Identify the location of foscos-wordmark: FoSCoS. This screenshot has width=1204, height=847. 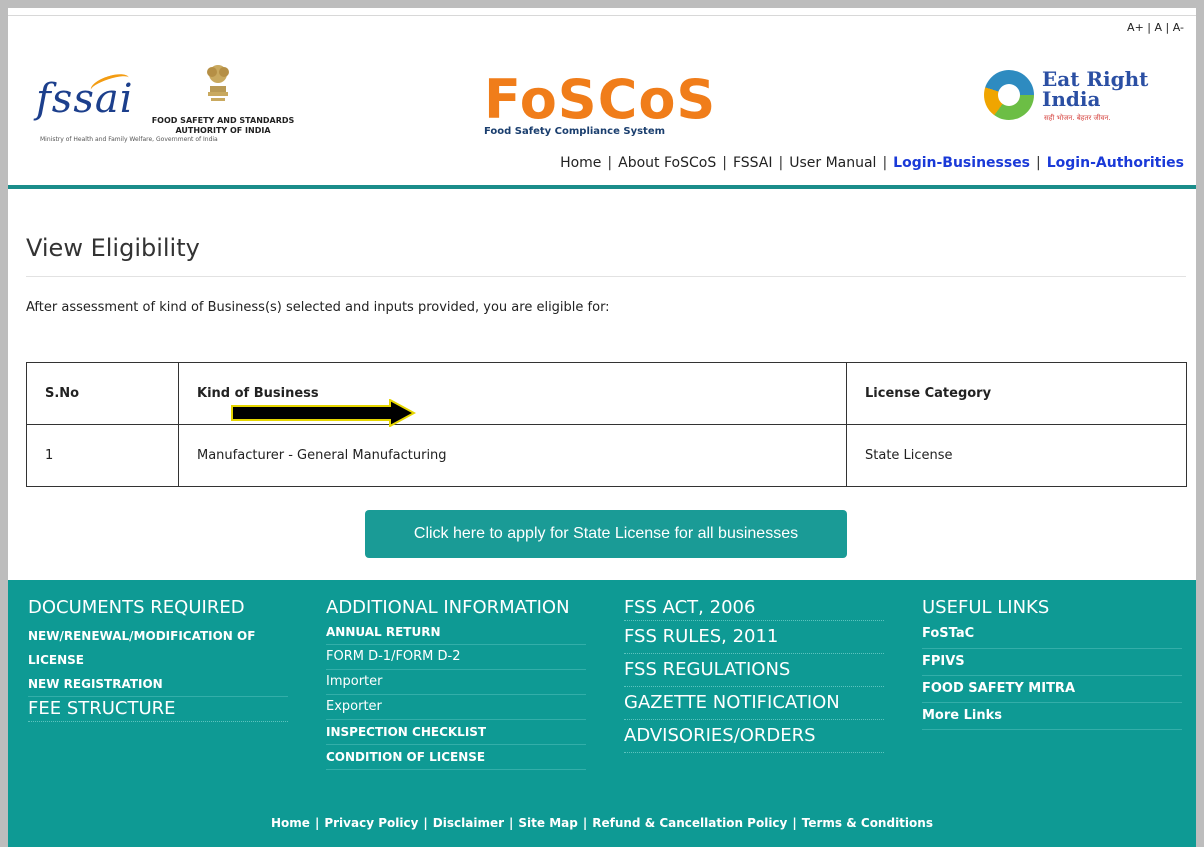
(600, 99).